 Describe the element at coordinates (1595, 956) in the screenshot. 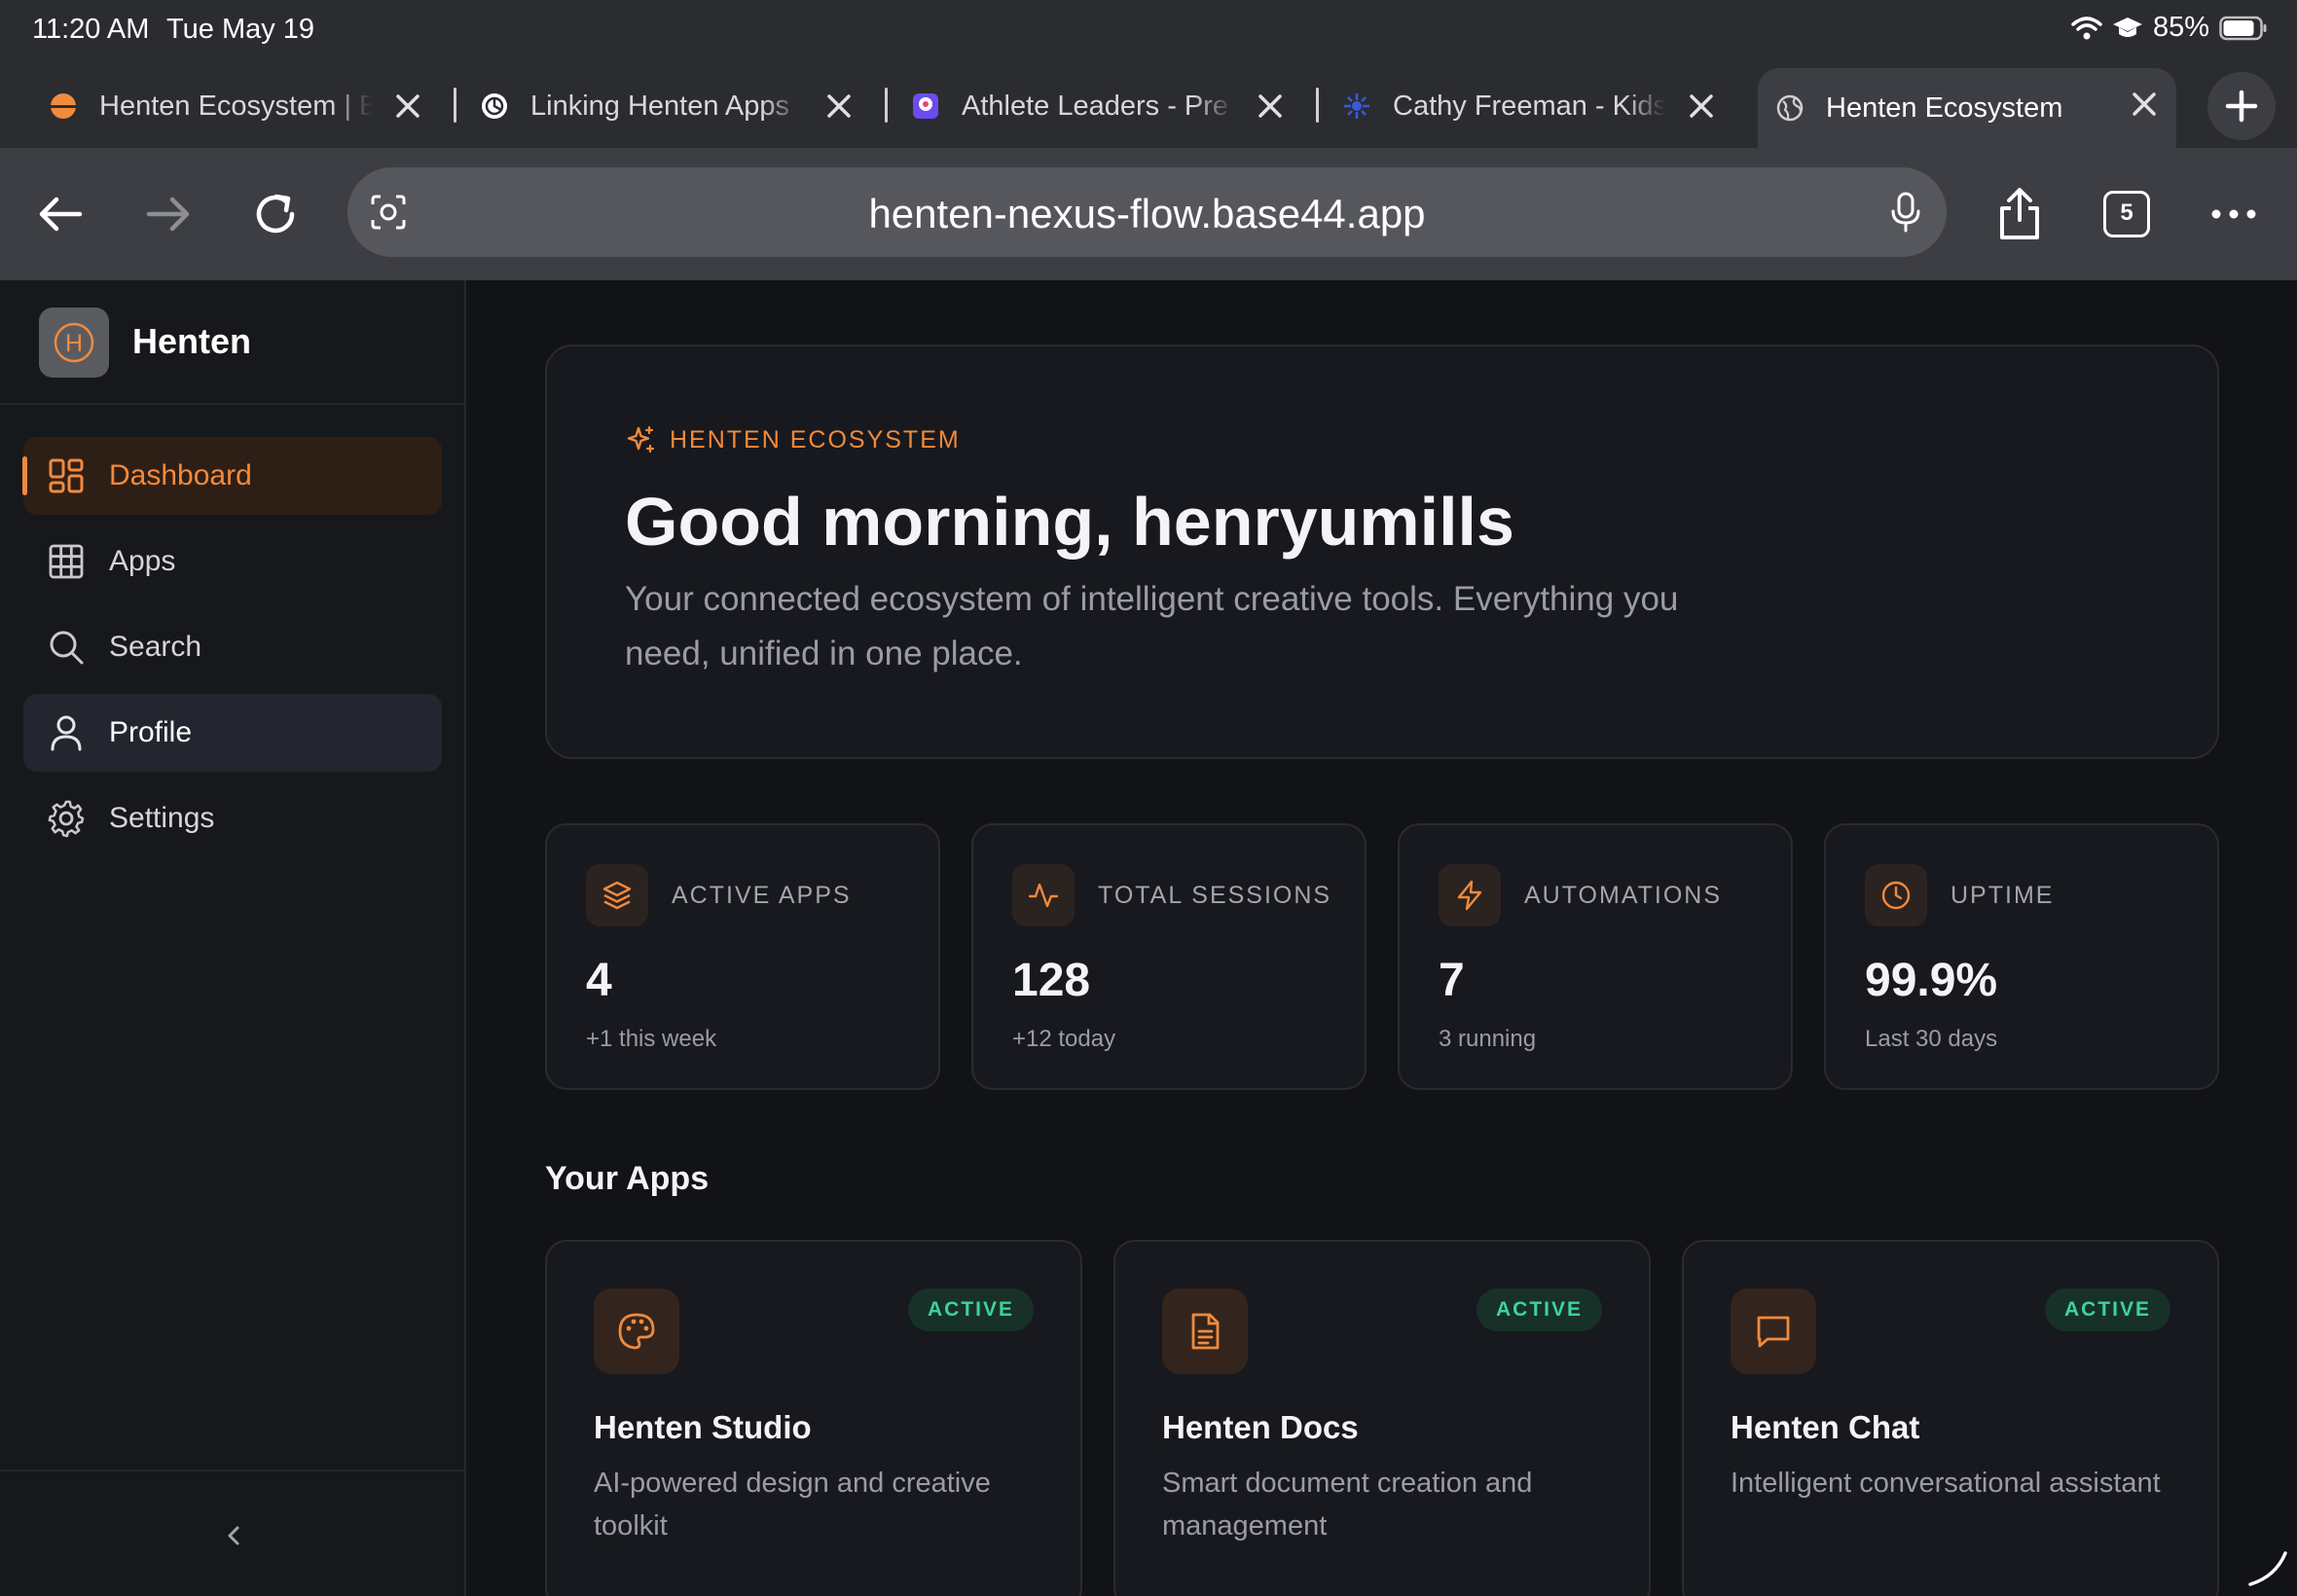

I see `stat-card-automations: AUTOMATIONS 7 3 running` at that location.